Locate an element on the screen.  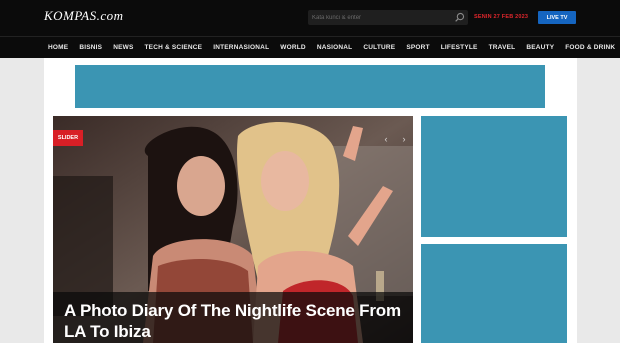
sidebar-ad-bottom is located at coordinates (494, 293).